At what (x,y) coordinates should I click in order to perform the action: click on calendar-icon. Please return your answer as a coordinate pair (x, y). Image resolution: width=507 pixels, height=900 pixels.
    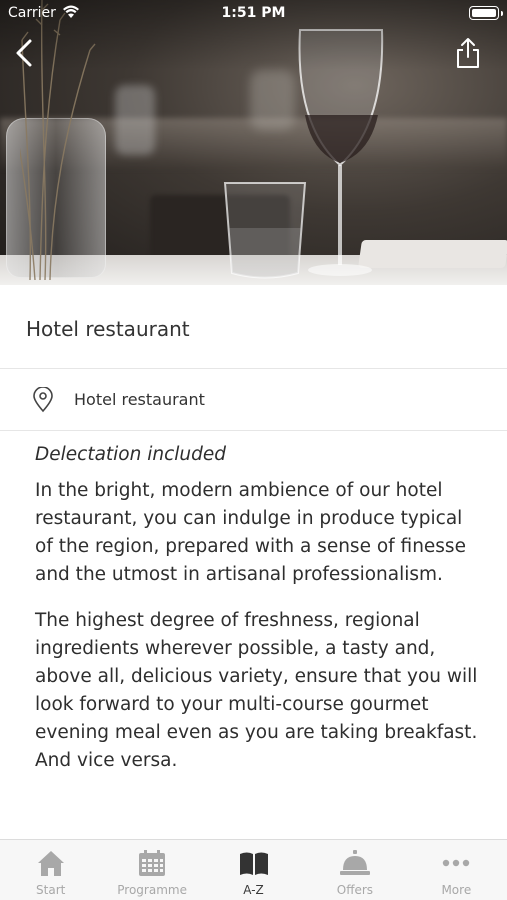
    Looking at the image, I should click on (152, 863).